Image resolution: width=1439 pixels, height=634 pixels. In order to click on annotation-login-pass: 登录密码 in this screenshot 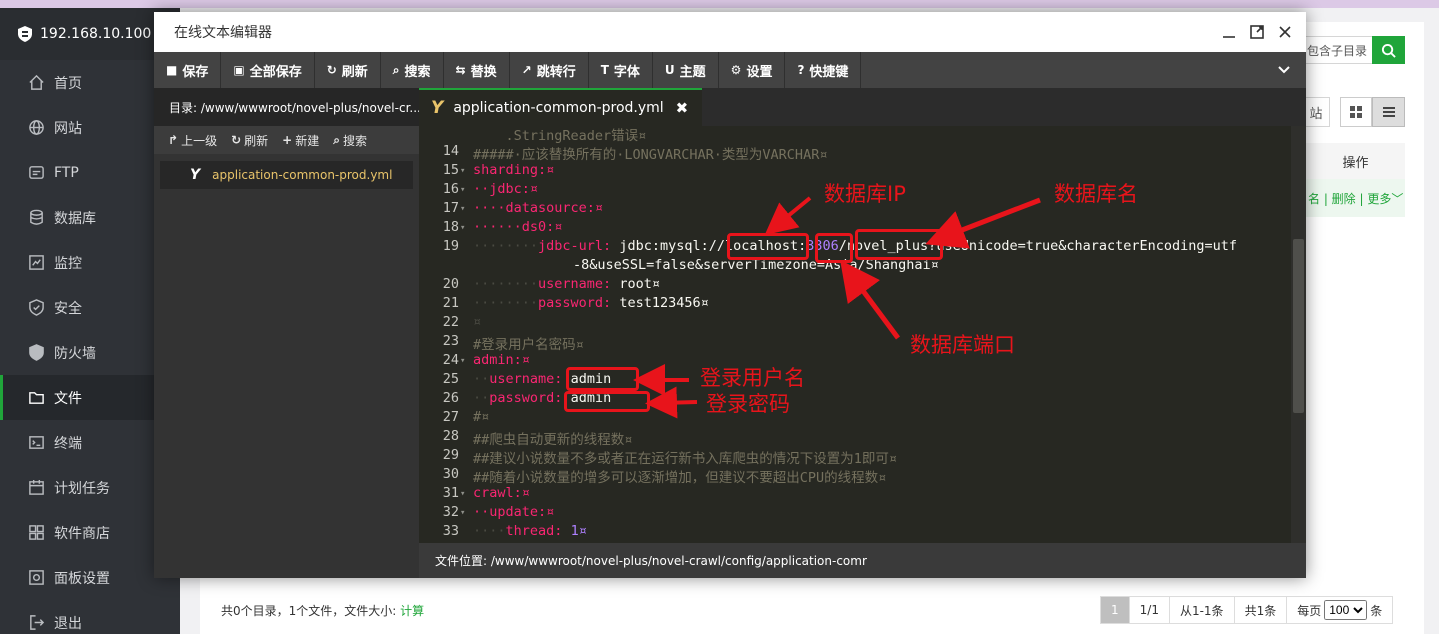, I will do `click(748, 404)`.